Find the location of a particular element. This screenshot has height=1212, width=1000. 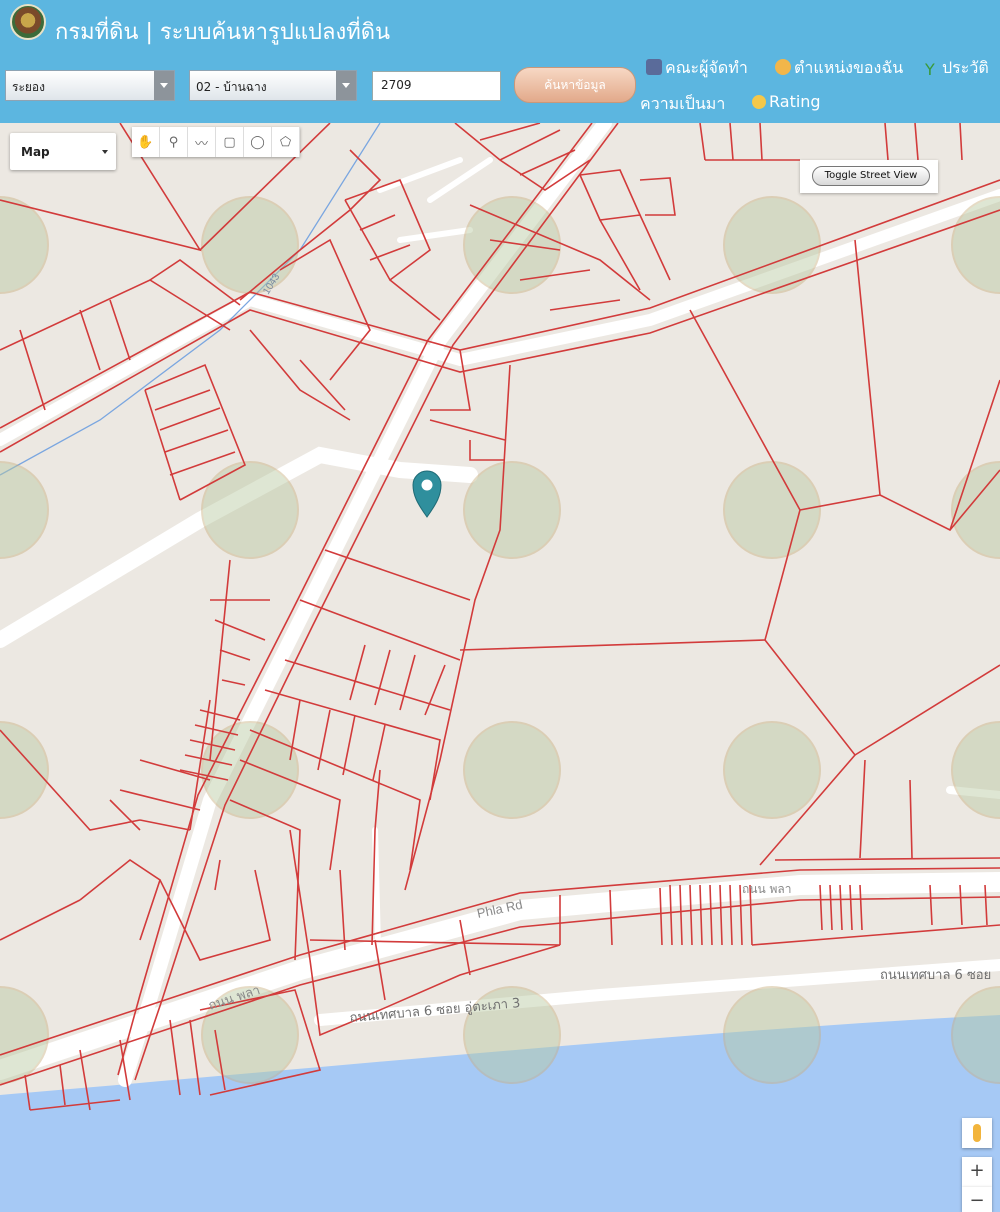

team-link: คณะผู้จัดทำ is located at coordinates (697, 68).